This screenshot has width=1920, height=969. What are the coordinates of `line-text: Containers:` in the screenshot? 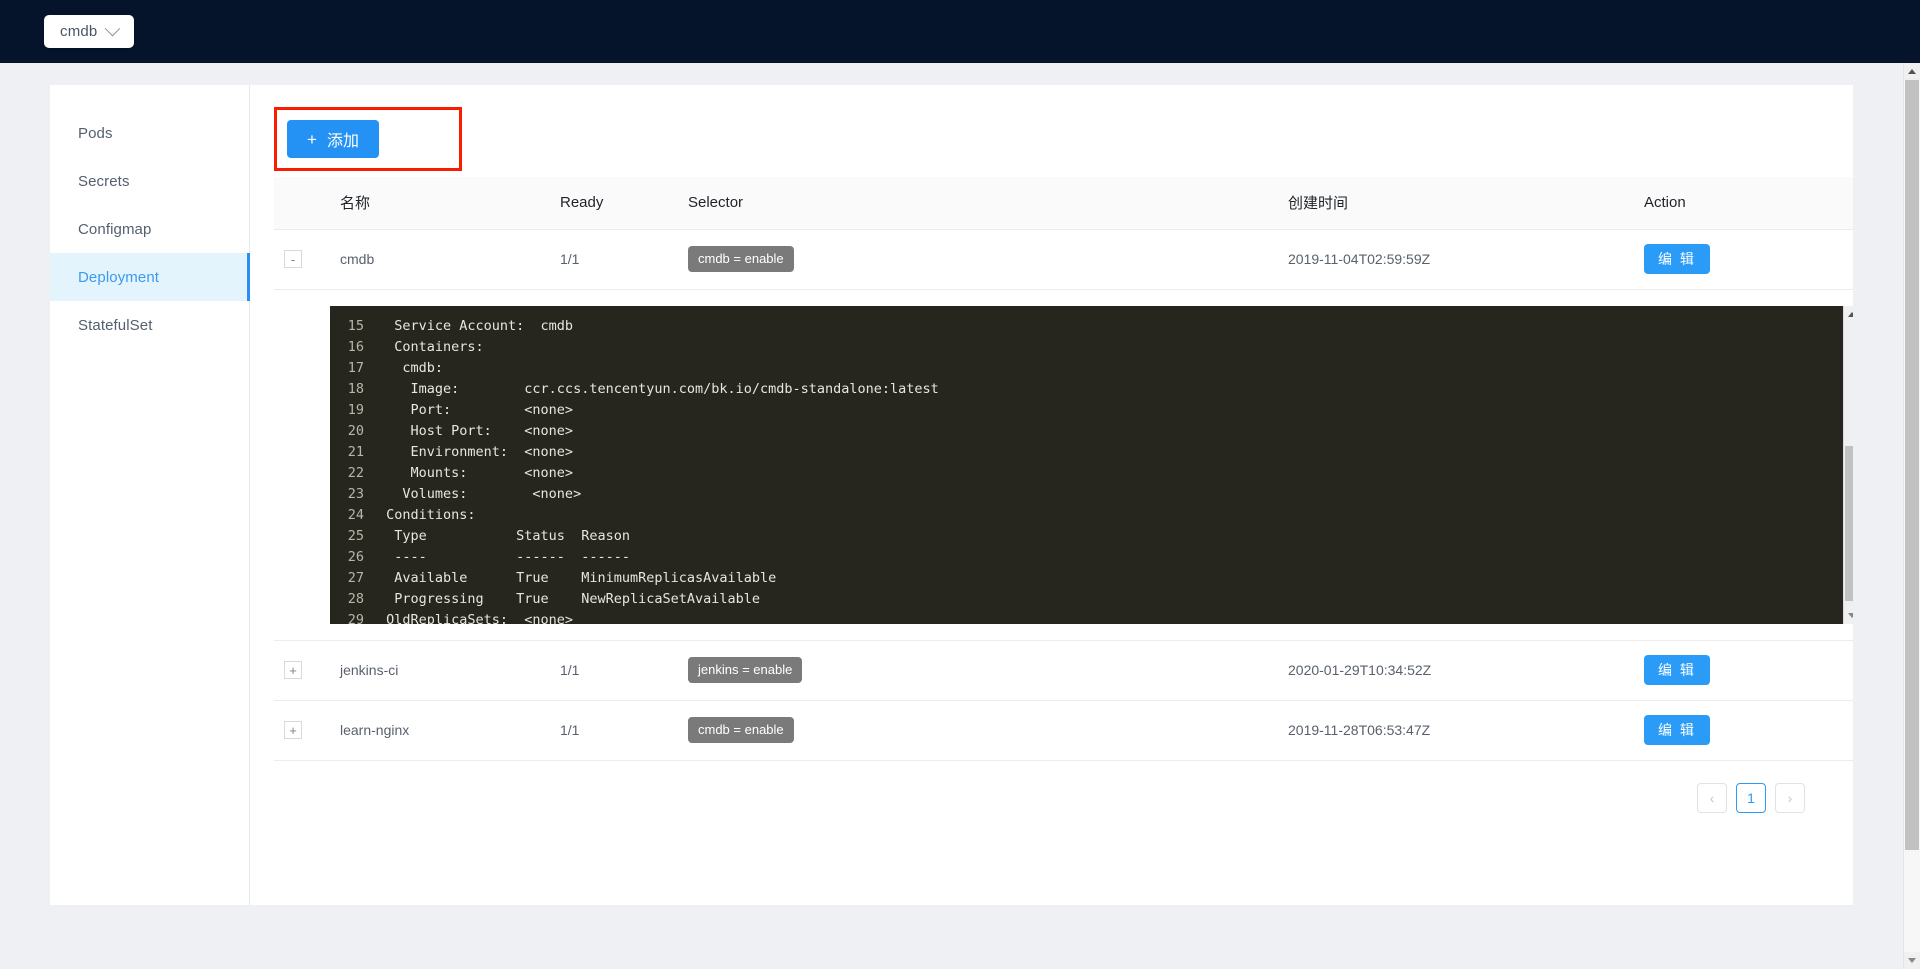 It's located at (431, 346).